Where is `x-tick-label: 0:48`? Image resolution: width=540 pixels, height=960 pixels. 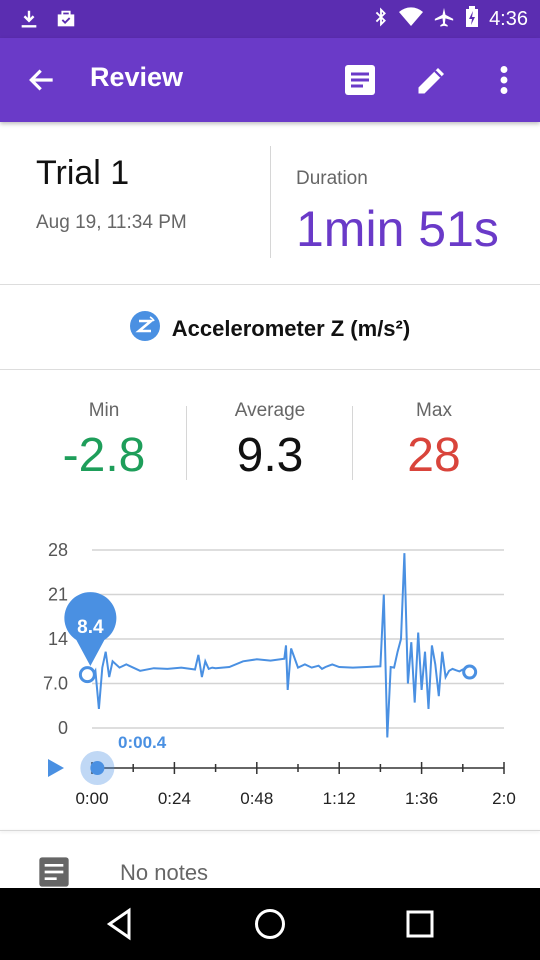 x-tick-label: 0:48 is located at coordinates (256, 798).